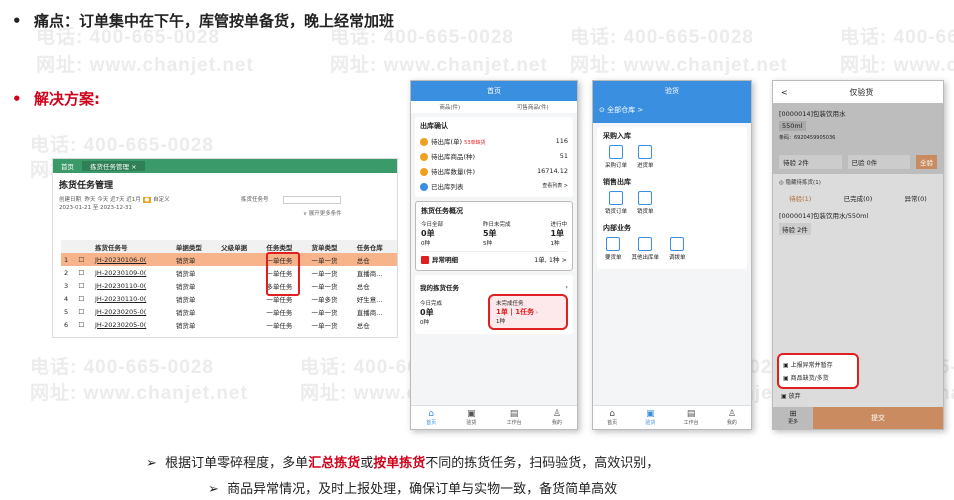 The image size is (954, 500). What do you see at coordinates (791, 395) in the screenshot?
I see `discard-item: ▣ 放弃` at bounding box center [791, 395].